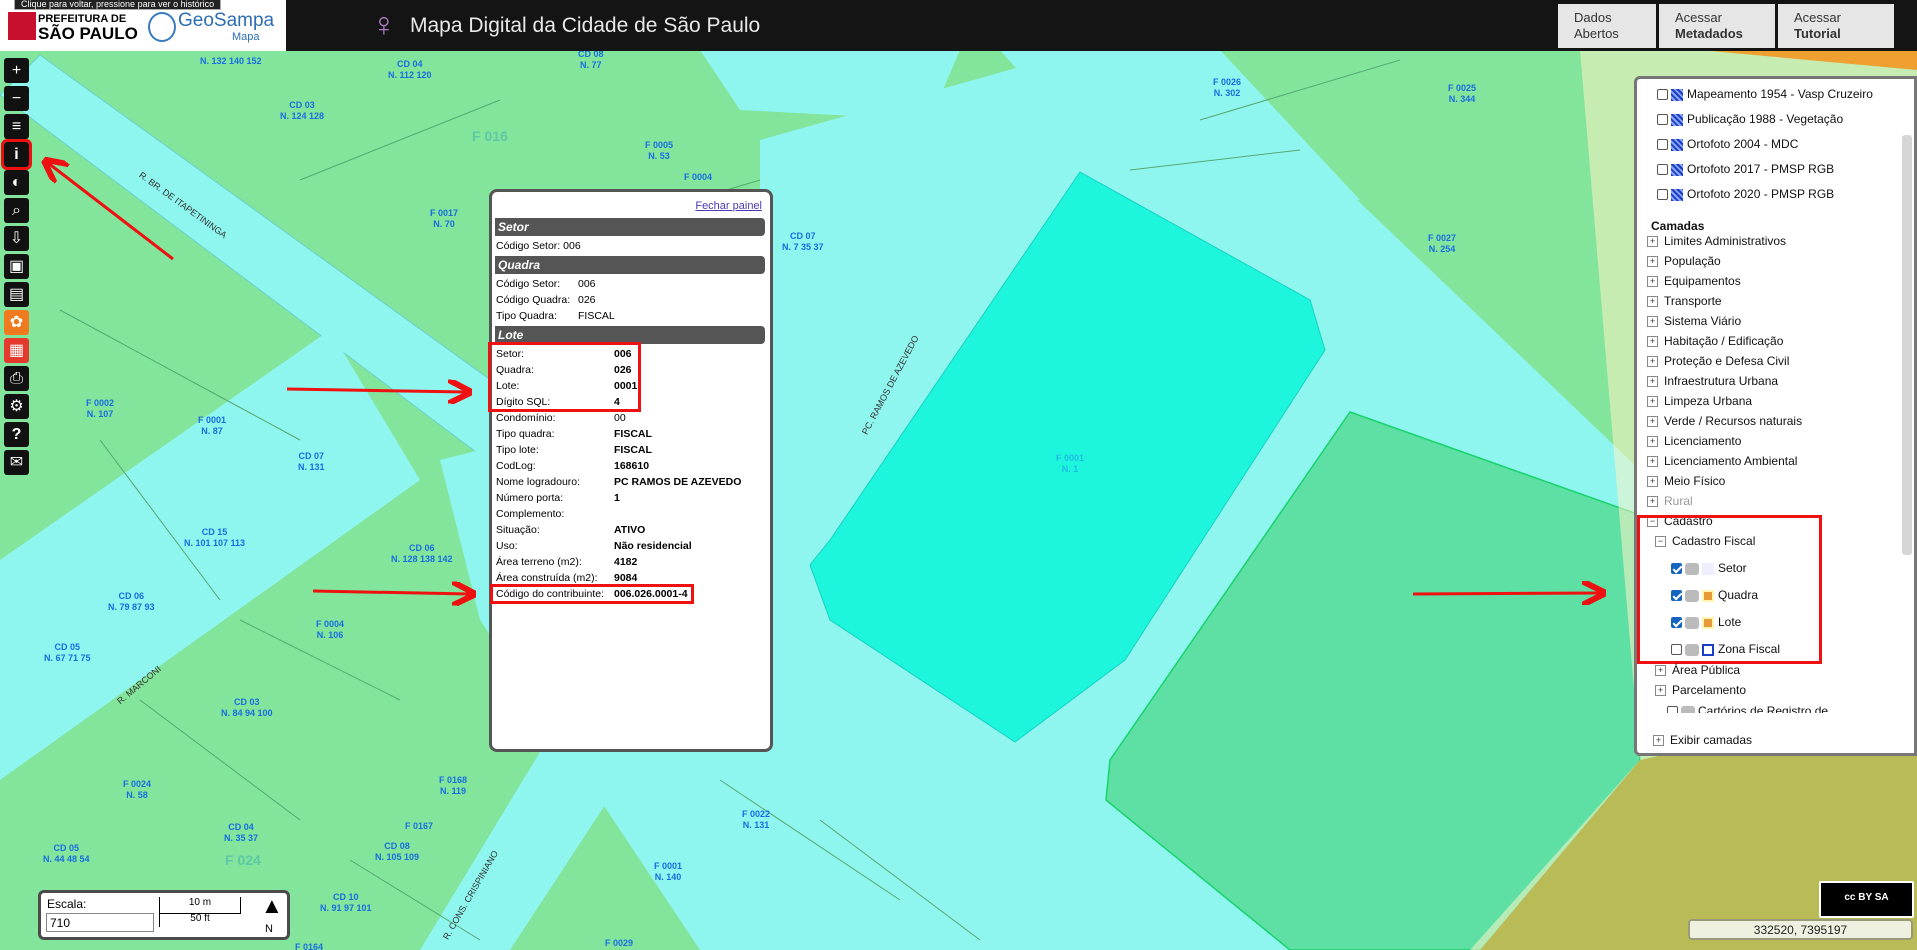  I want to click on layer-group: + Limites Administrativos, so click(1716, 241).